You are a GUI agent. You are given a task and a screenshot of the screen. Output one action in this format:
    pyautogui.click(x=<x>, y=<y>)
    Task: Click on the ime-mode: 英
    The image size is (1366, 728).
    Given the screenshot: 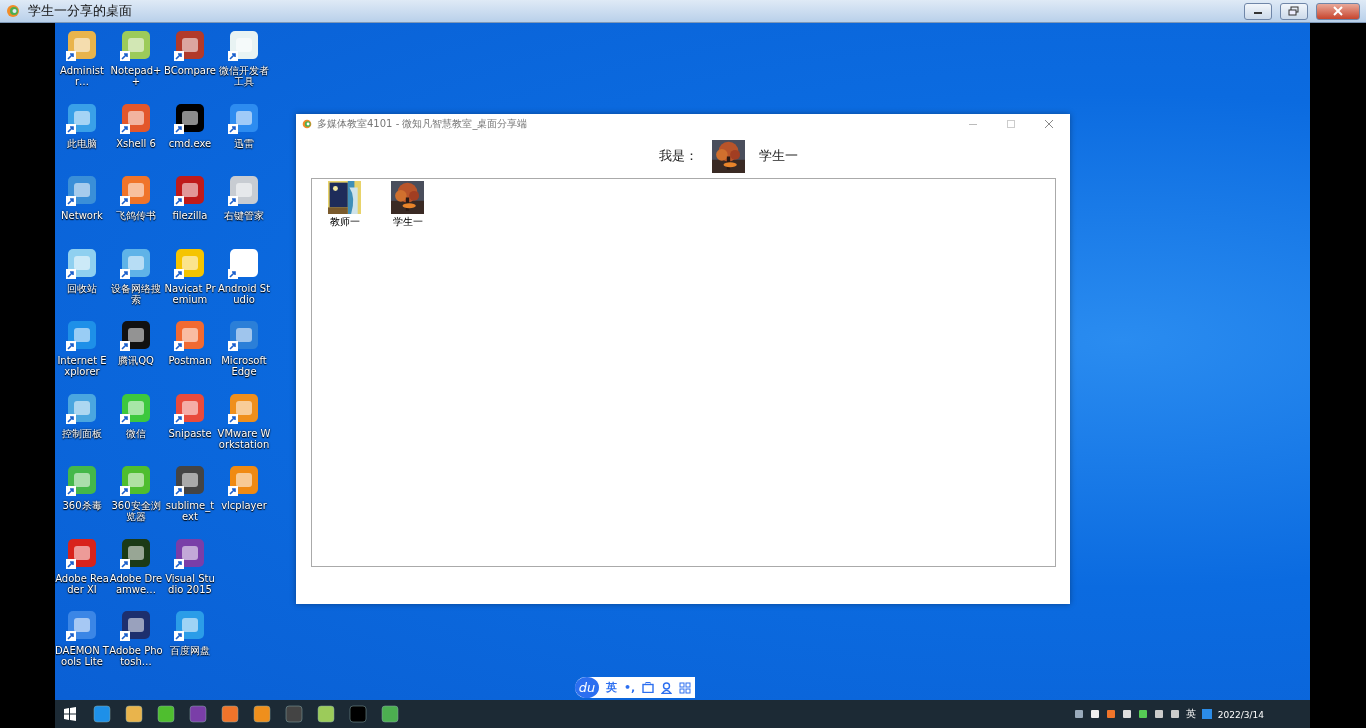 What is the action you would take?
    pyautogui.click(x=611, y=687)
    